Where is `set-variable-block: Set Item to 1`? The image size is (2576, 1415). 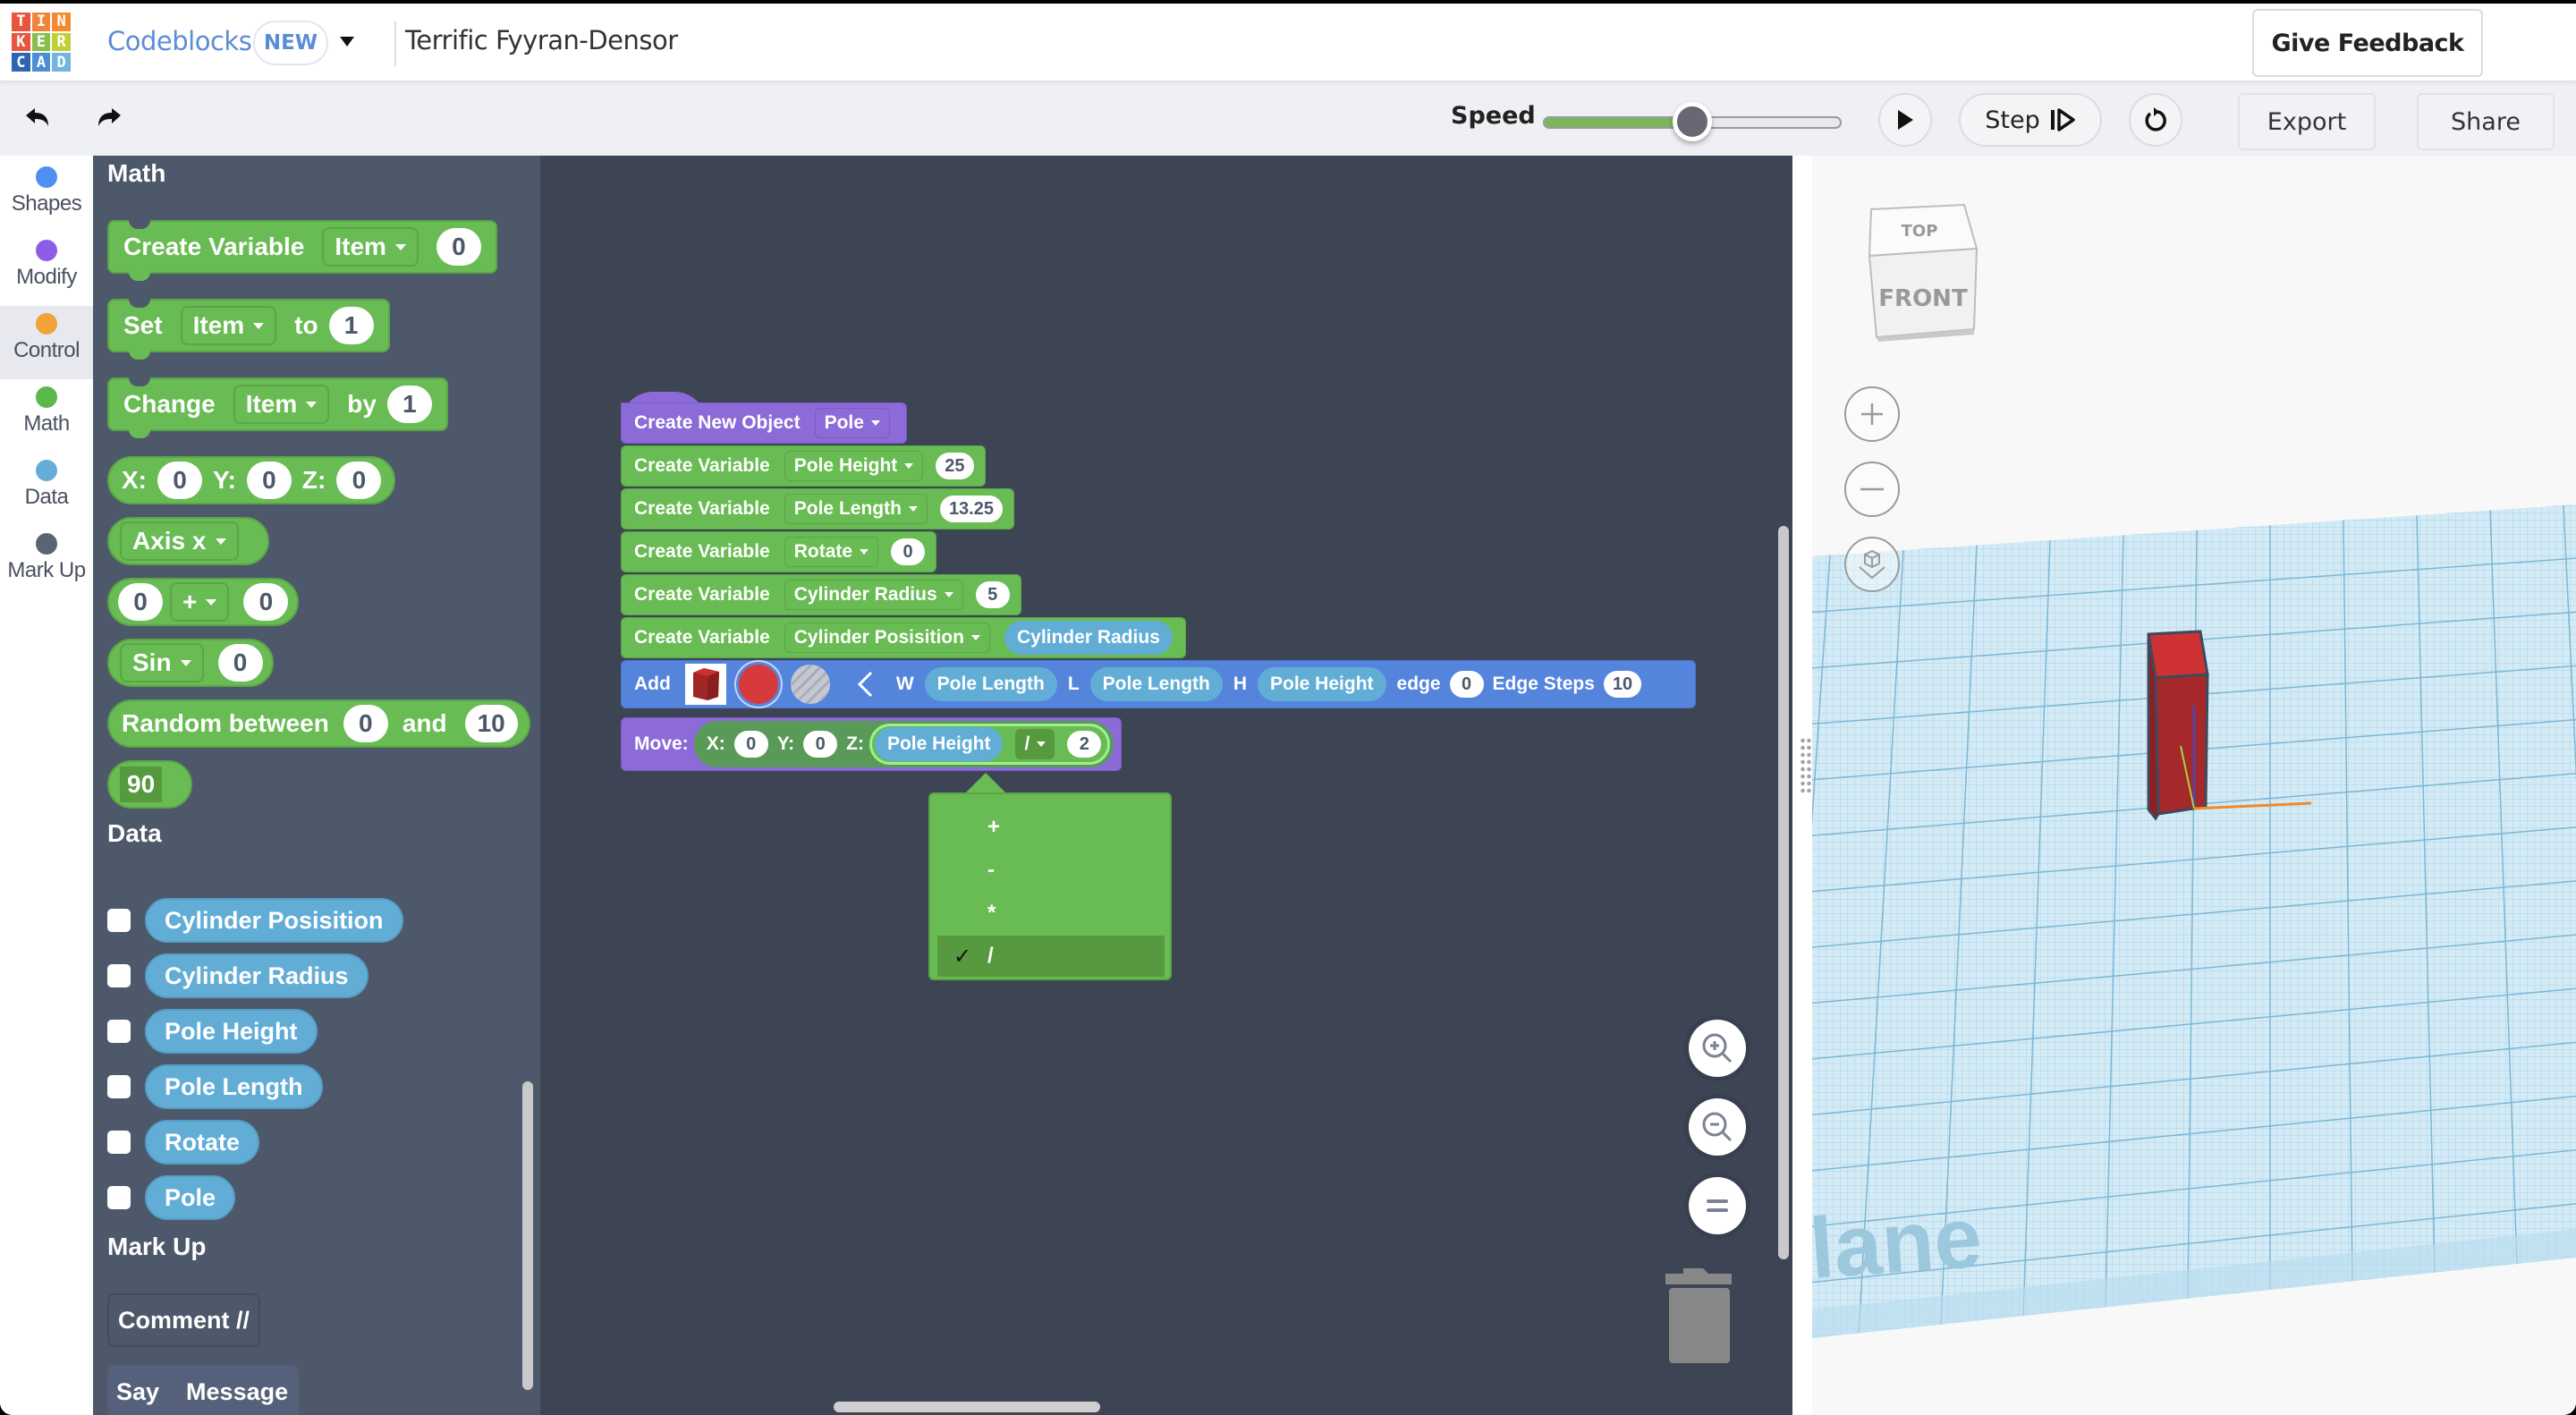 set-variable-block: Set Item to 1 is located at coordinates (248, 330).